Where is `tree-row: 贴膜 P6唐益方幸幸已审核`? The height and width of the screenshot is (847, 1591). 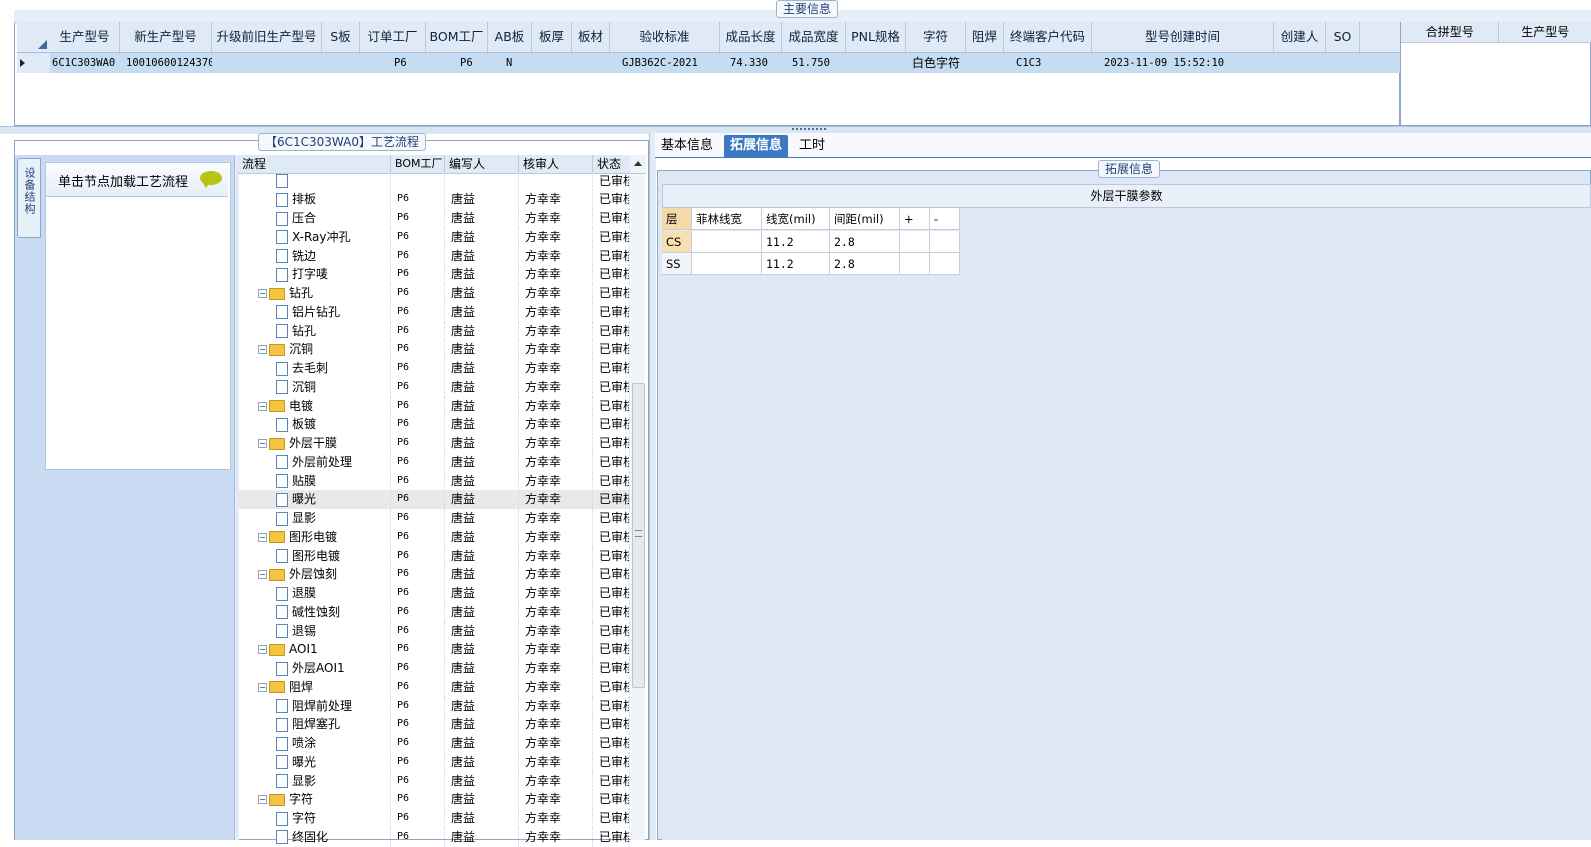 tree-row: 贴膜 P6唐益方幸幸已审核 is located at coordinates (434, 481).